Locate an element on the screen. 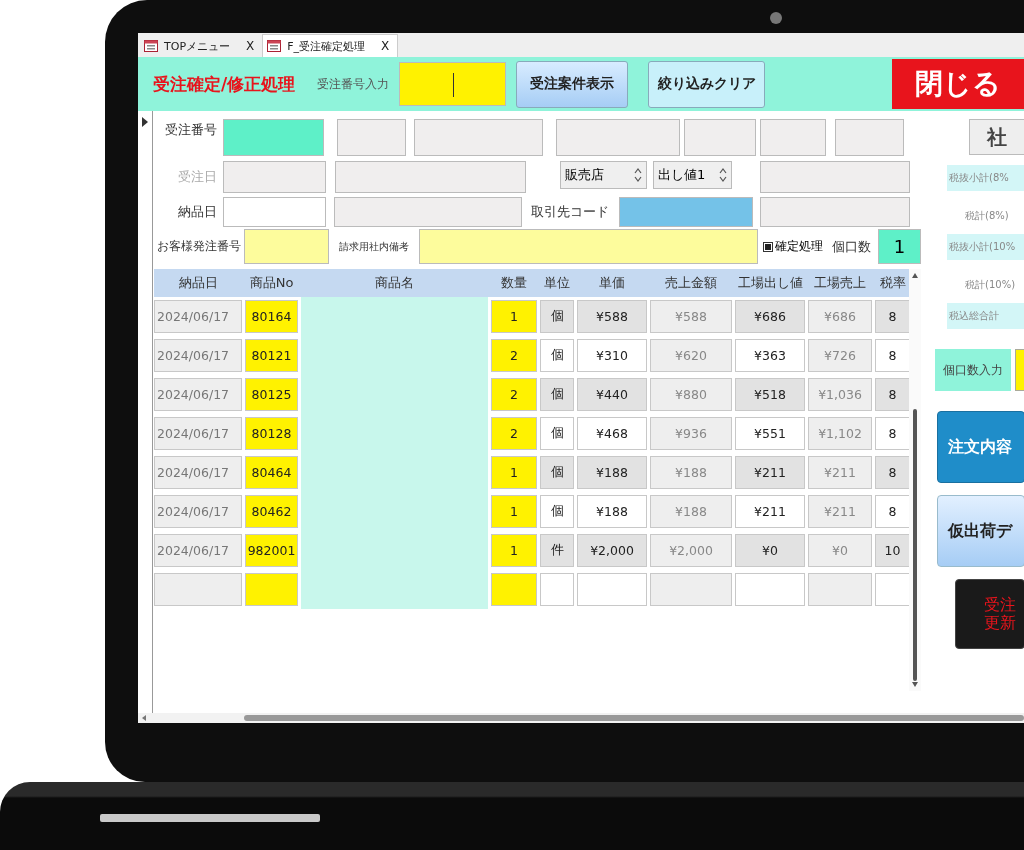 The width and height of the screenshot is (1024, 850). dropdown: 出し値1 is located at coordinates (692, 175).